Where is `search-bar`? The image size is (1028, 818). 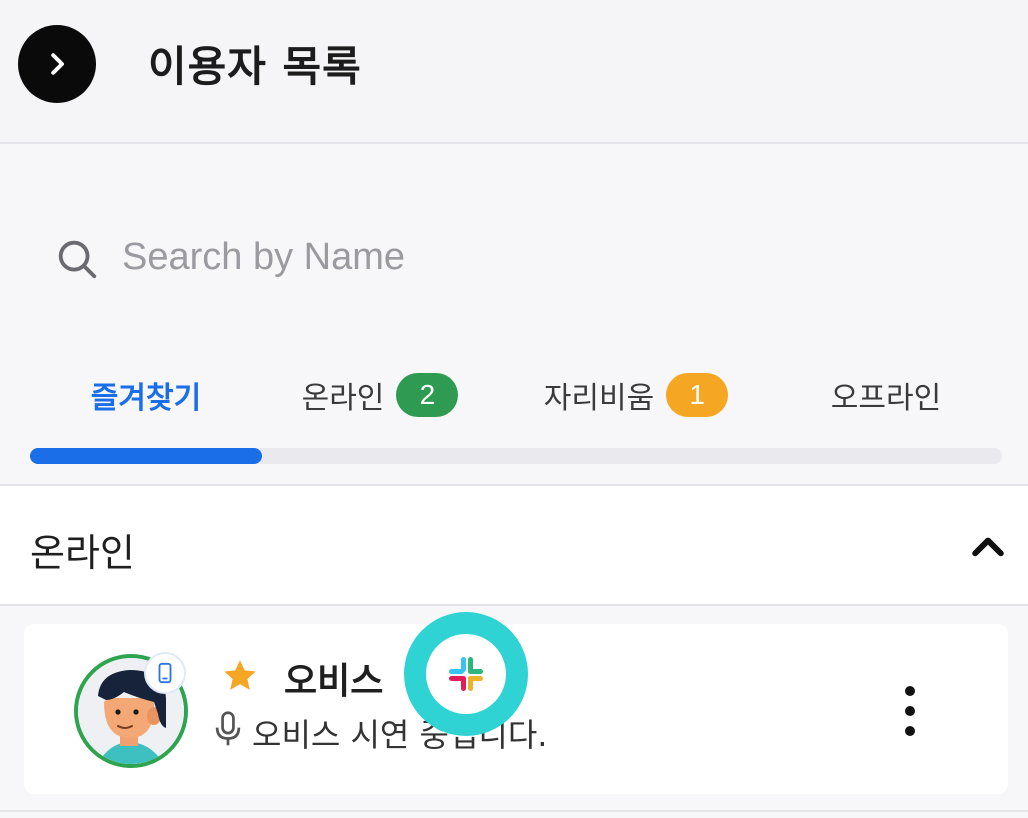 search-bar is located at coordinates (515, 258).